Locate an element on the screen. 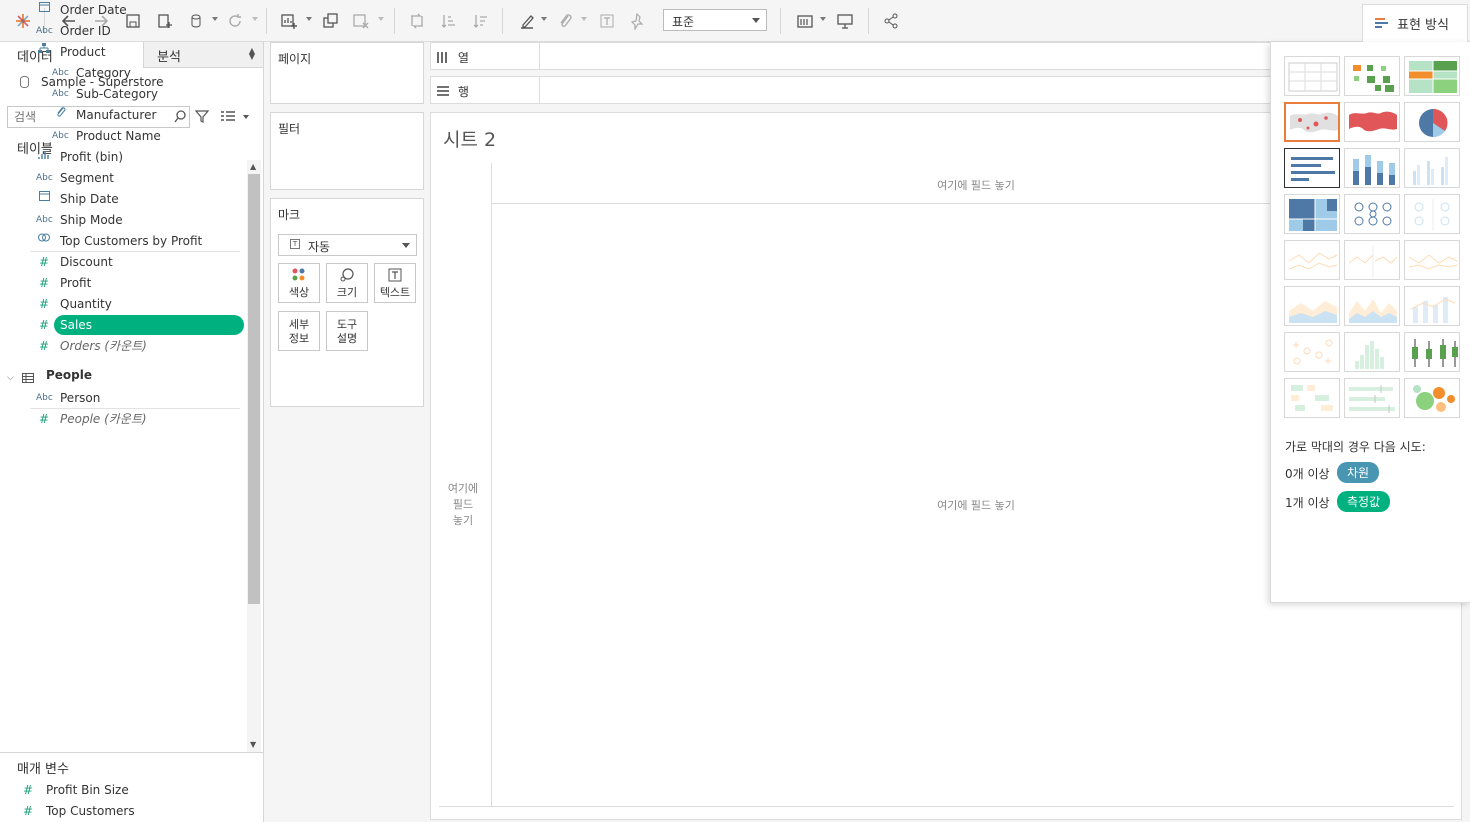  show-cards-caret-icon is located at coordinates (823, 19).